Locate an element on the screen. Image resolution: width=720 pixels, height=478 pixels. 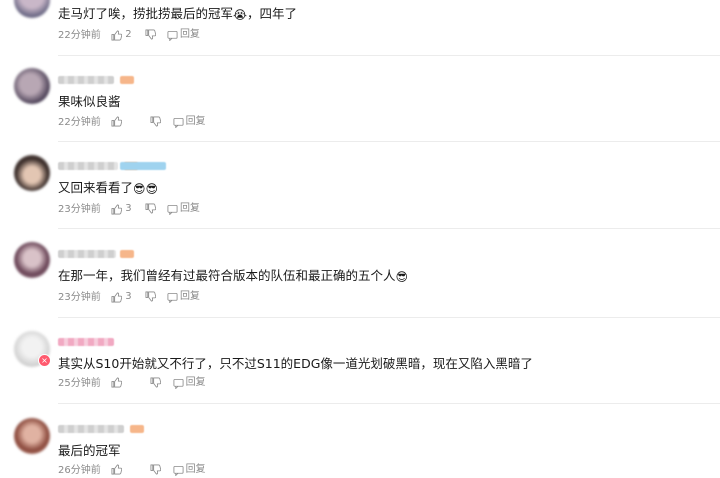
comment-text: 最后的冠军 is located at coordinates (89, 450).